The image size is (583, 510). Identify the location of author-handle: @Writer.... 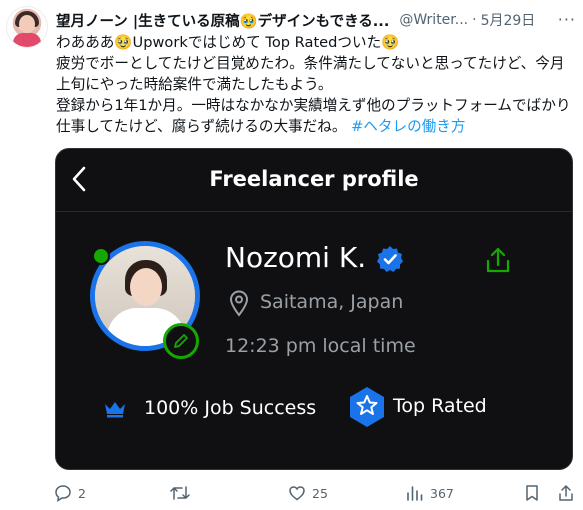
(433, 20).